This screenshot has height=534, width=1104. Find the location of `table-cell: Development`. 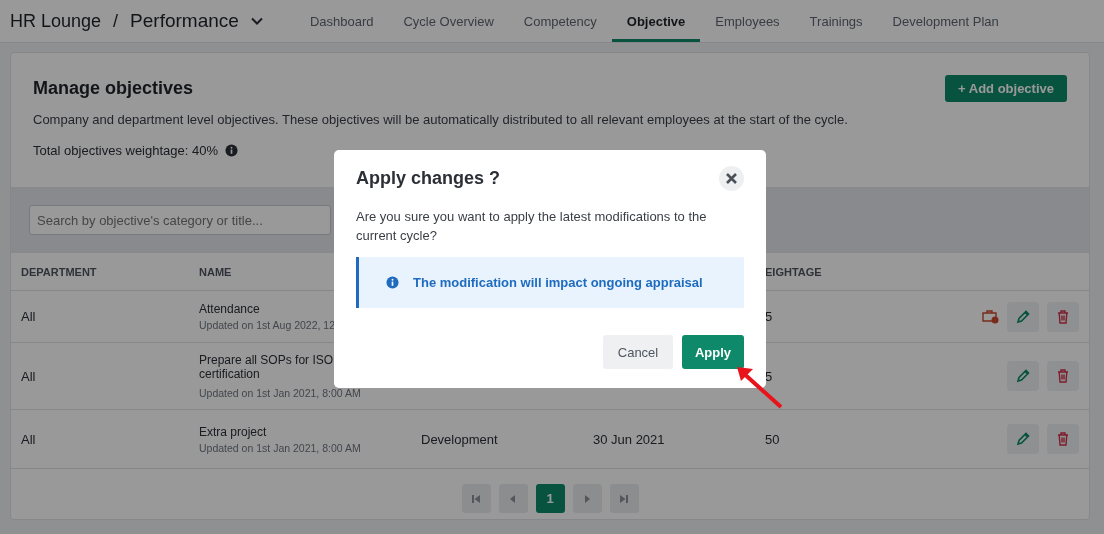

table-cell: Development is located at coordinates (459, 439).